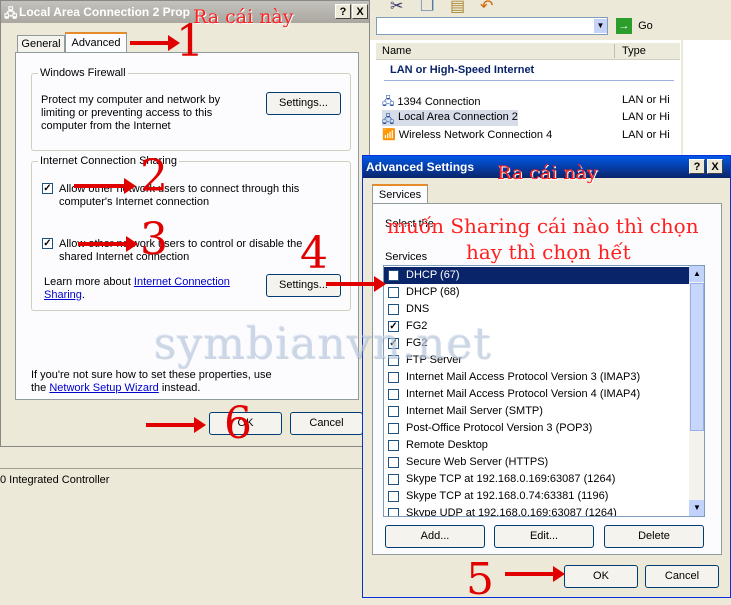  I want to click on annotation-ra-cai-nay-1: Ra cái này, so click(243, 17).